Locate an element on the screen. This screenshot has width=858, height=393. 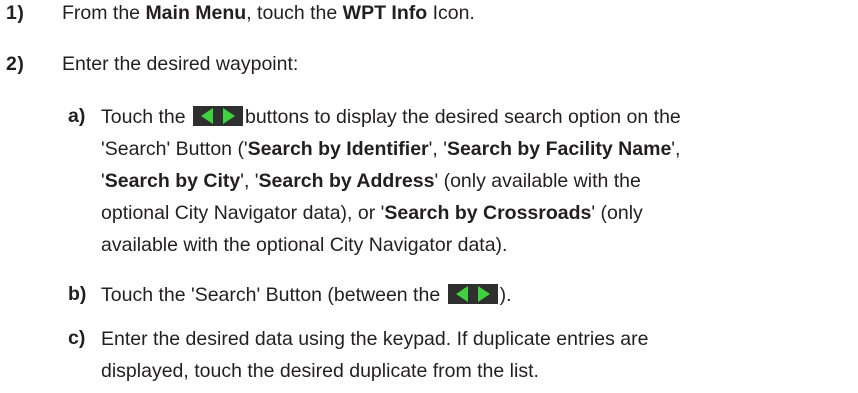
step-1-number: 1) is located at coordinates (15, 13).